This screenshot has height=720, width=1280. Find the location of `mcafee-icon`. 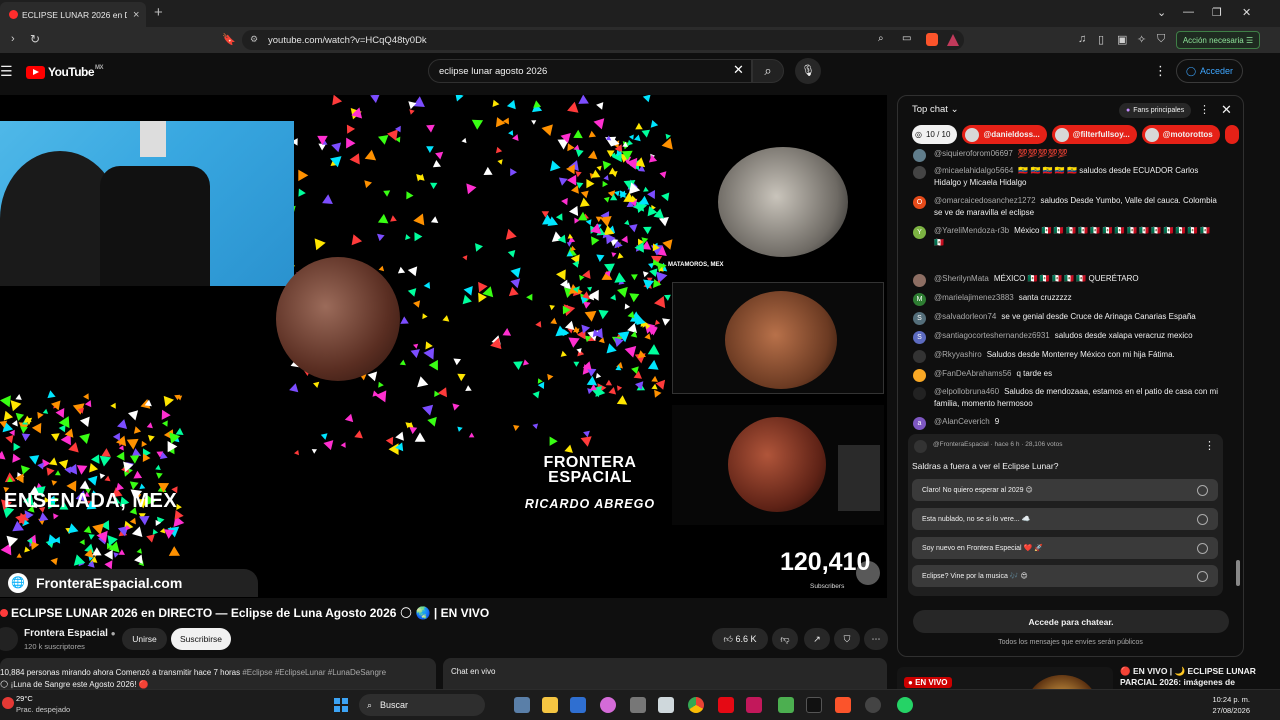

mcafee-icon is located at coordinates (754, 705).